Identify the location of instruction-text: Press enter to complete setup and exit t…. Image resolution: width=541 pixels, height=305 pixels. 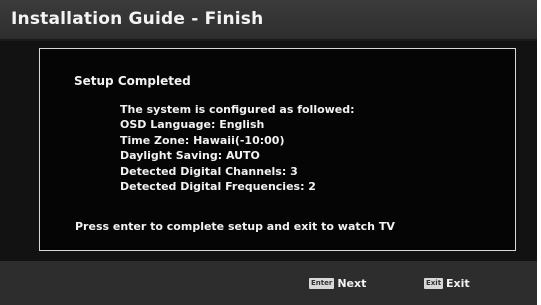
(235, 226).